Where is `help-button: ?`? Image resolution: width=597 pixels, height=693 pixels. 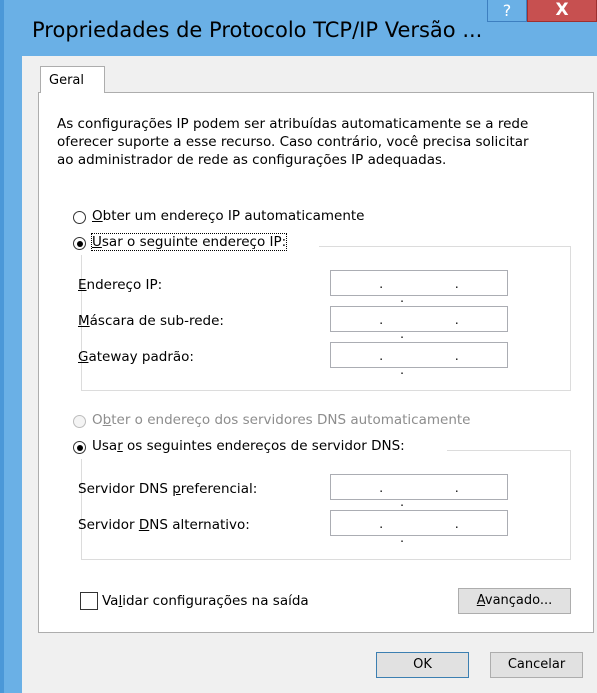 help-button: ? is located at coordinates (507, 11).